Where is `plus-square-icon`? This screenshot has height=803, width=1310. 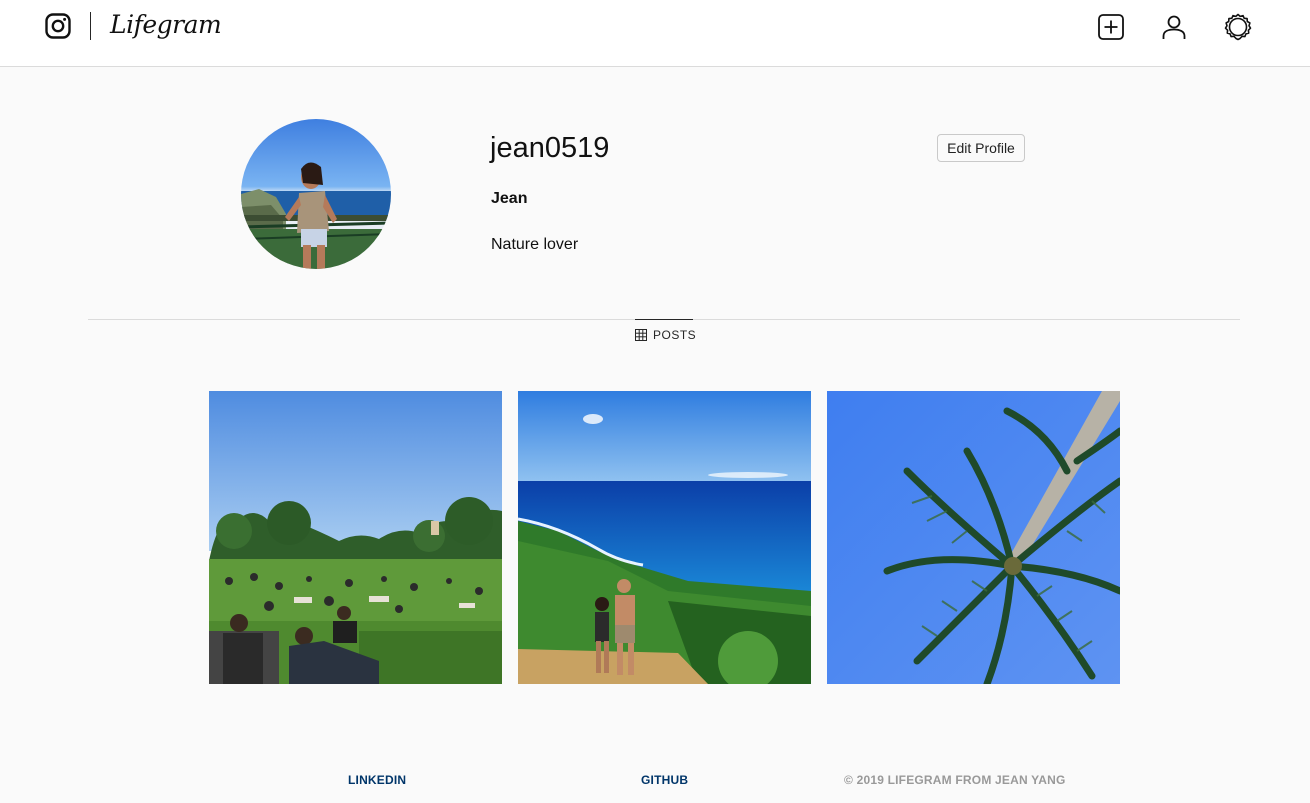 plus-square-icon is located at coordinates (1111, 27).